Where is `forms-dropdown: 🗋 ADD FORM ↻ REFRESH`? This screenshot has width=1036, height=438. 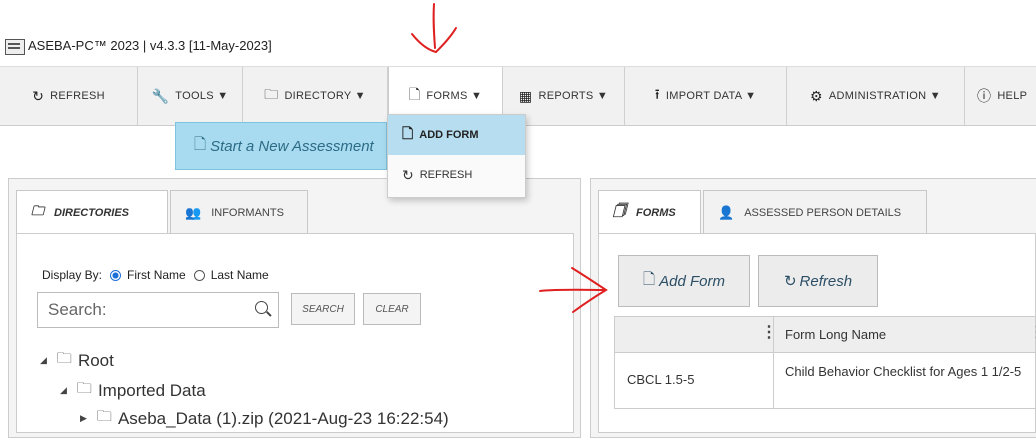
forms-dropdown: 🗋 ADD FORM ↻ REFRESH is located at coordinates (456, 156).